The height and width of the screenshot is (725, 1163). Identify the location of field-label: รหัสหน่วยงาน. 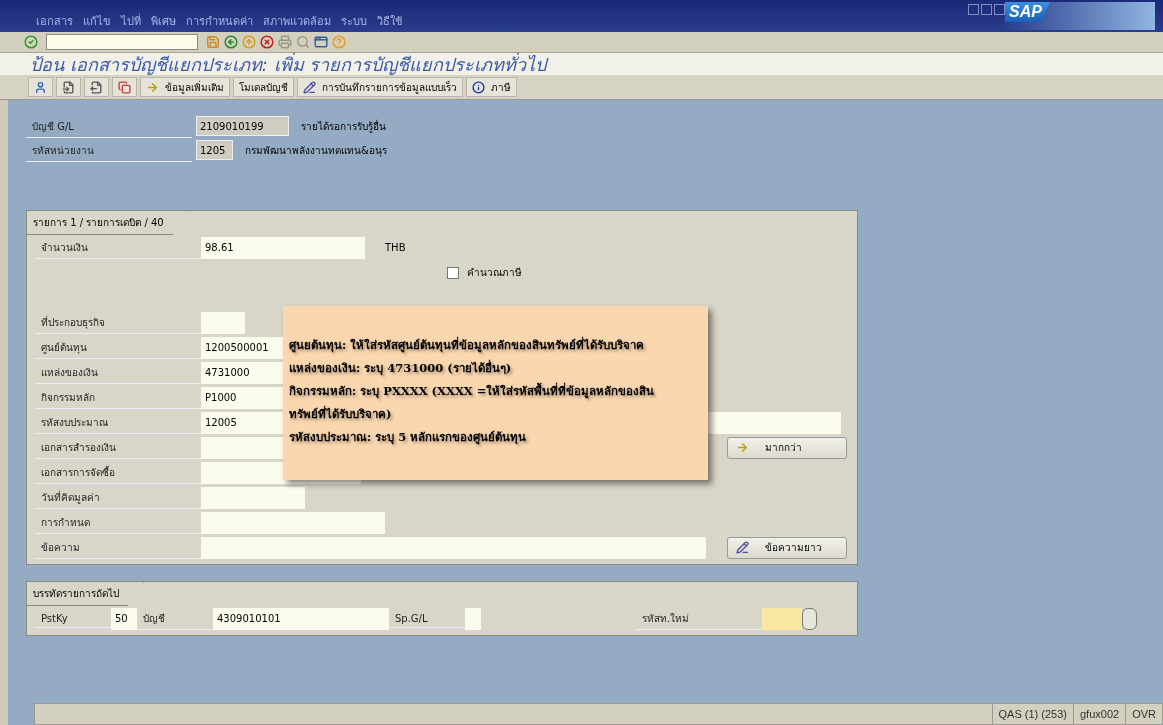
(109, 150).